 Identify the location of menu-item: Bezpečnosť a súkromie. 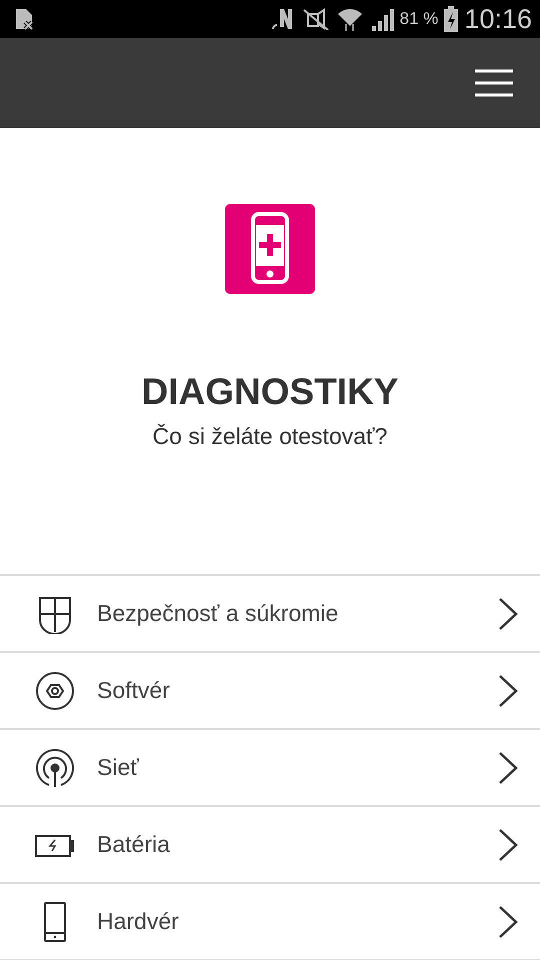
(270, 614).